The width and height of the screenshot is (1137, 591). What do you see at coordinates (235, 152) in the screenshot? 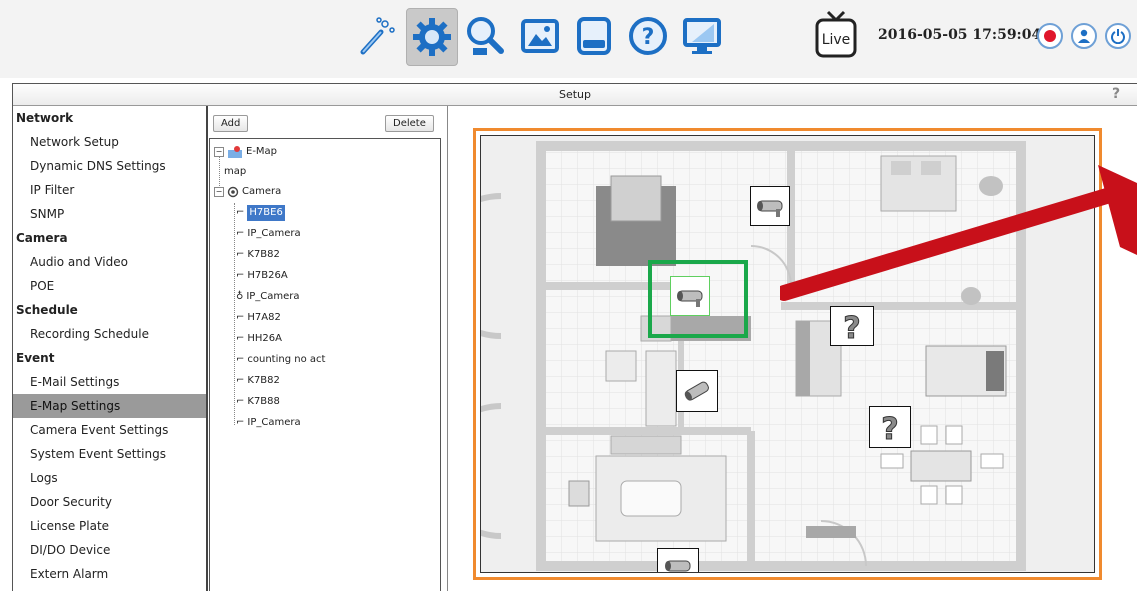
I see `emap-folder-icon` at bounding box center [235, 152].